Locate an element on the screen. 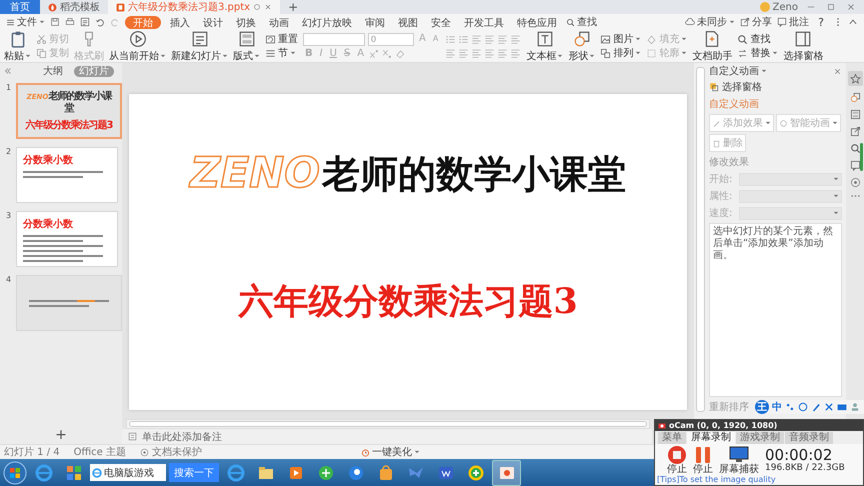 This screenshot has height=486, width=864. subscript-icon is located at coordinates (387, 53).